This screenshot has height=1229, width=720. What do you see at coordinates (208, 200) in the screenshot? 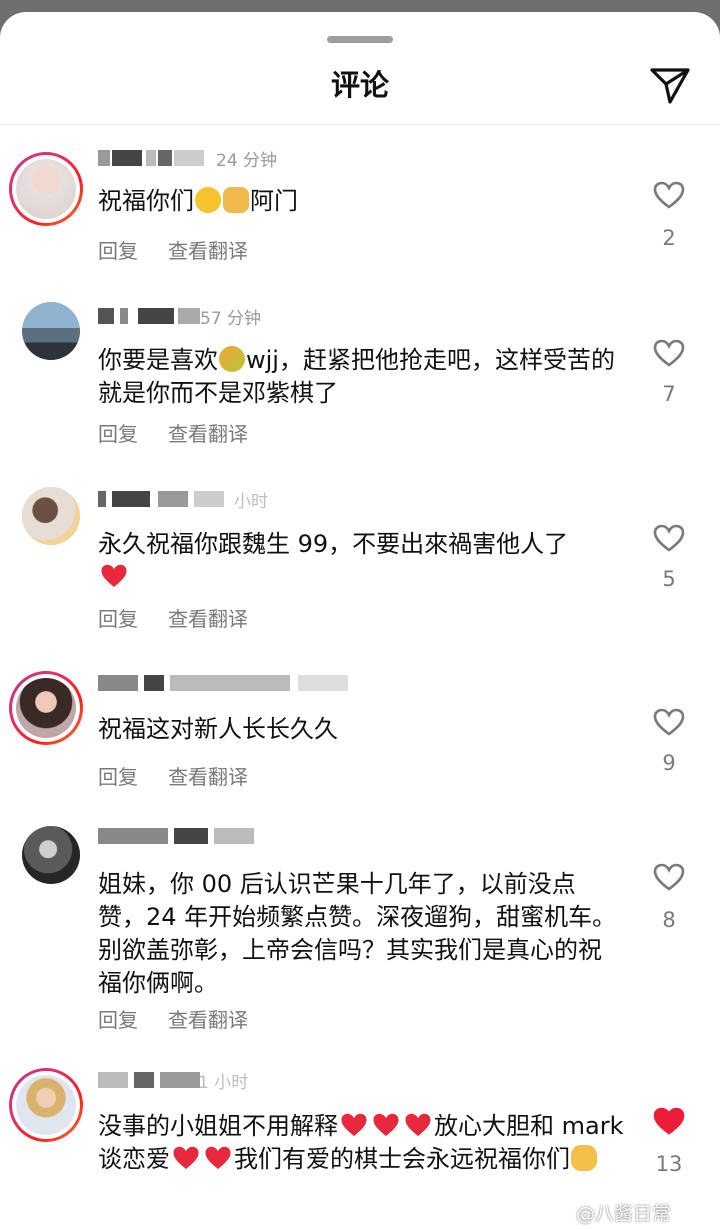
I see `rofl-emoji-icon` at bounding box center [208, 200].